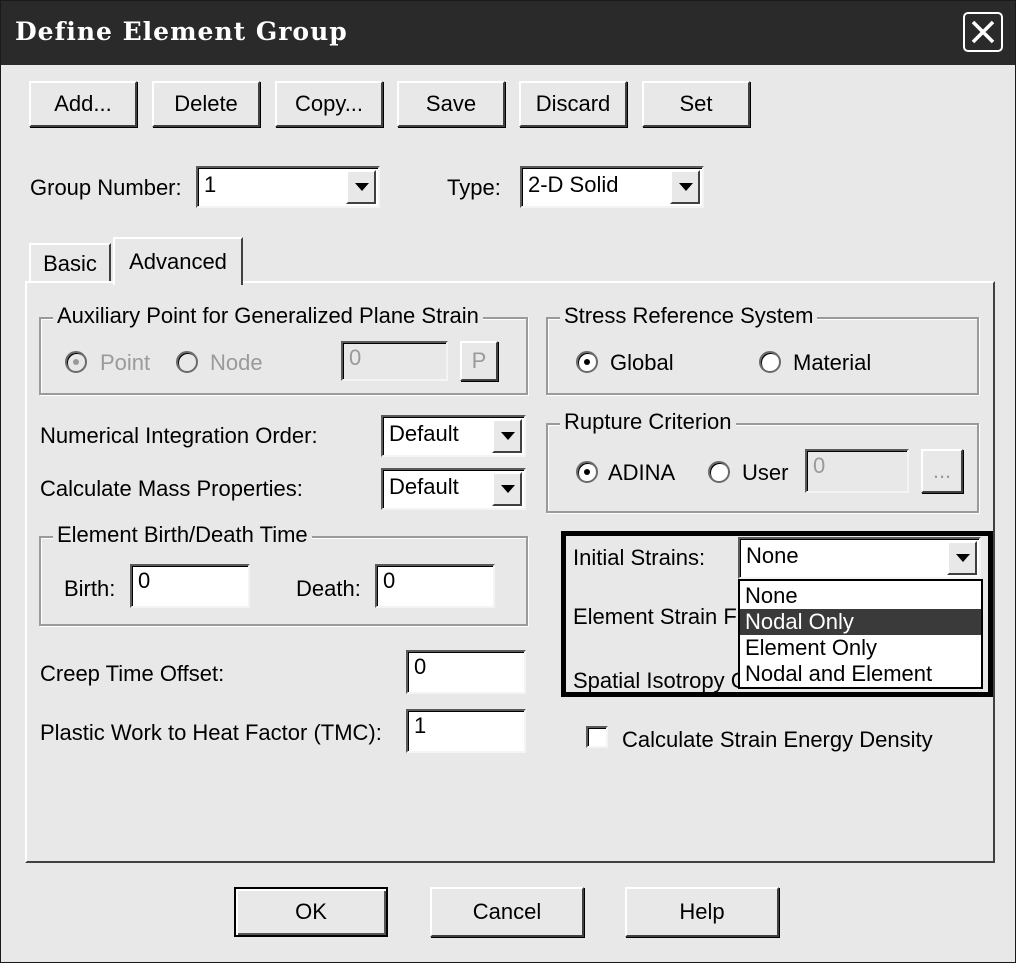 The height and width of the screenshot is (963, 1016). I want to click on dropdown-option-element-only: Element Only, so click(860, 648).